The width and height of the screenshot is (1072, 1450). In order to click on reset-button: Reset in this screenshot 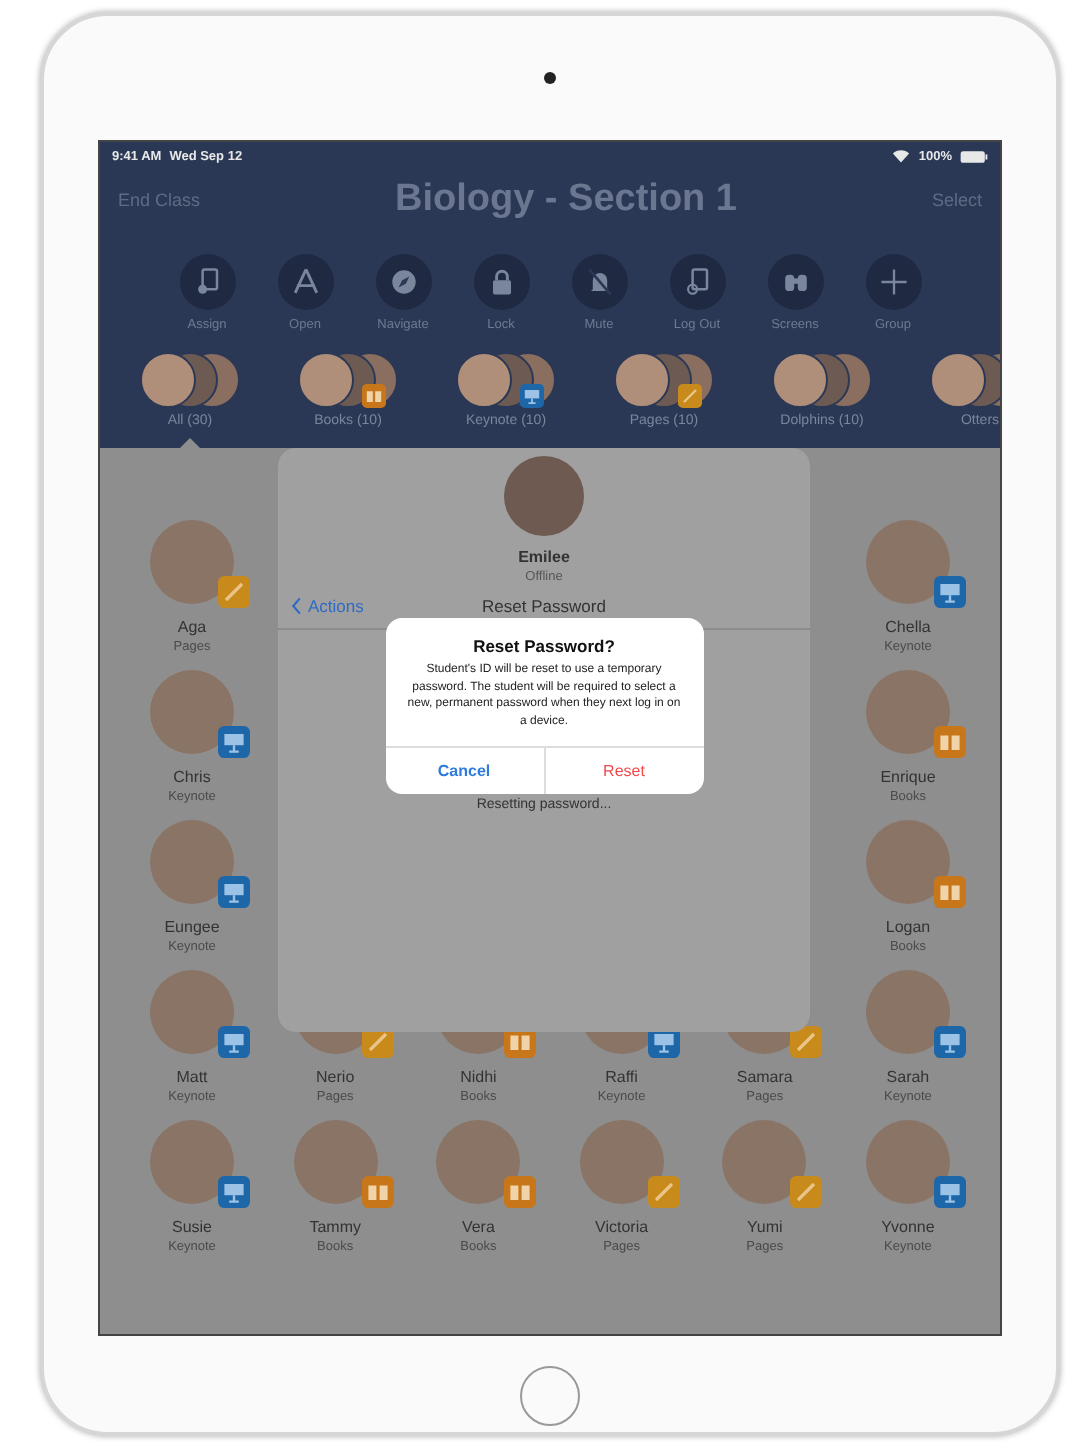, I will do `click(623, 771)`.